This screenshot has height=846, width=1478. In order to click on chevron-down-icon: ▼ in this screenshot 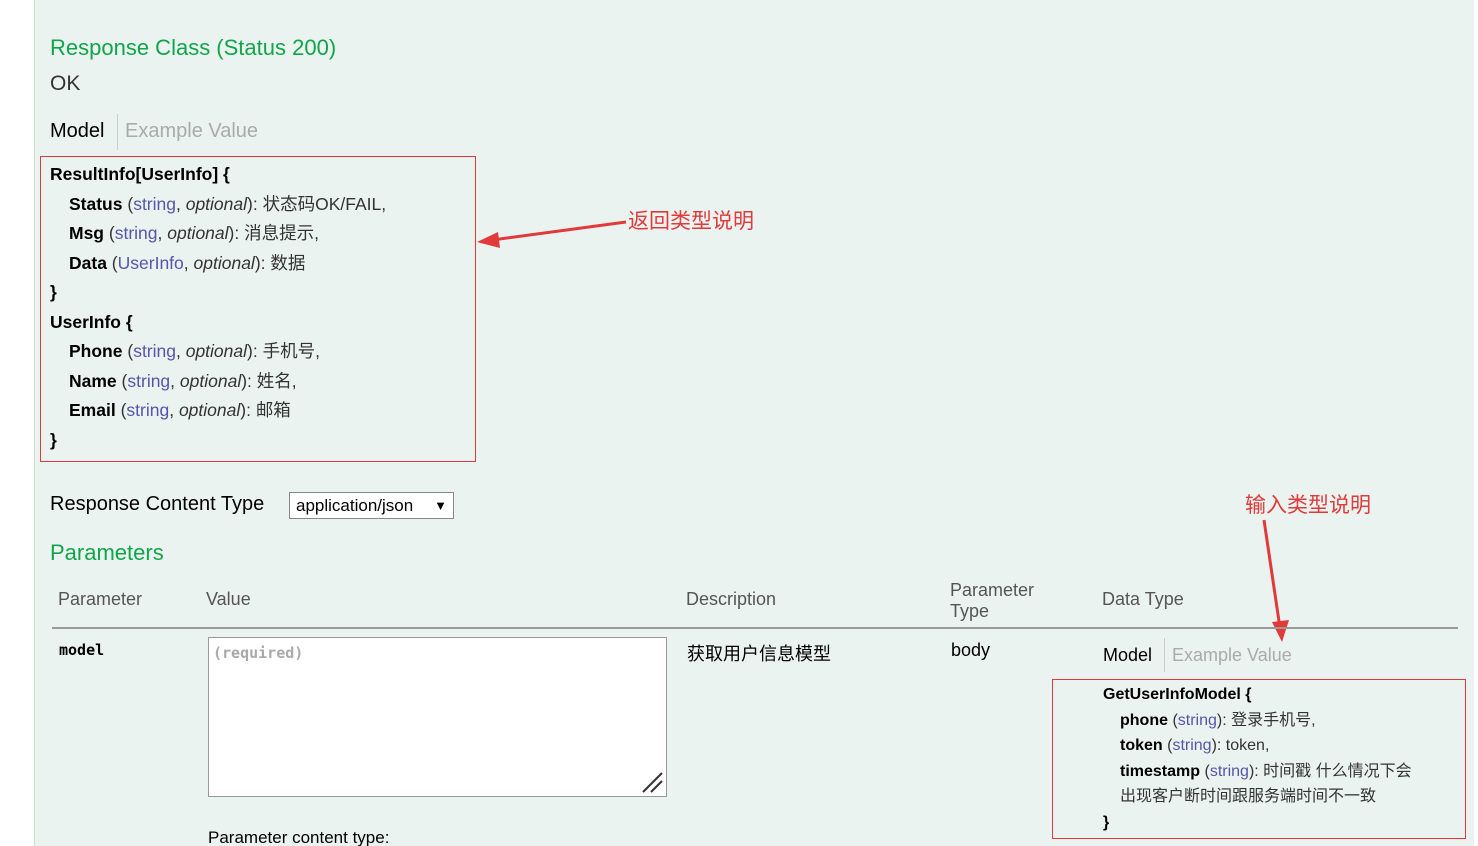, I will do `click(440, 505)`.